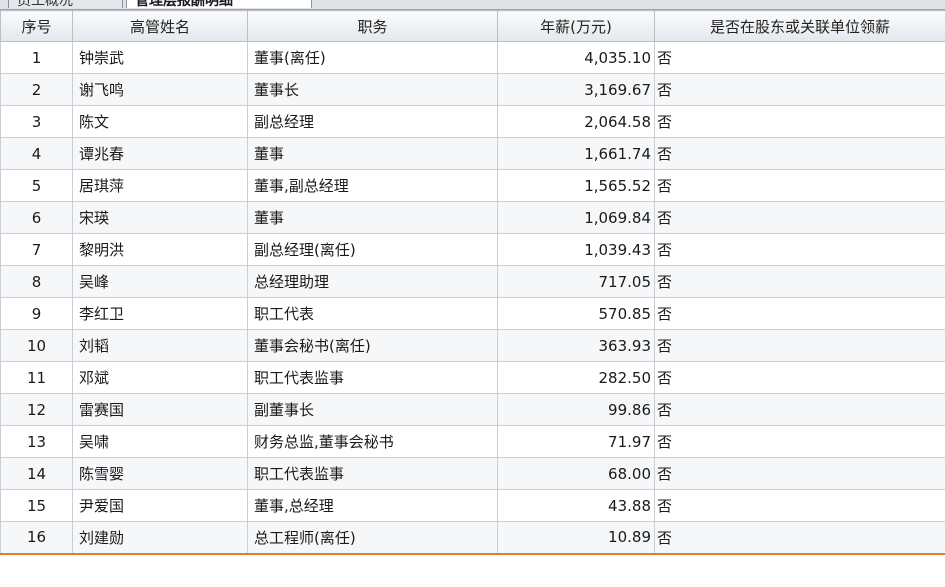  What do you see at coordinates (576, 57) in the screenshot?
I see `cell-salary: 4,035.10` at bounding box center [576, 57].